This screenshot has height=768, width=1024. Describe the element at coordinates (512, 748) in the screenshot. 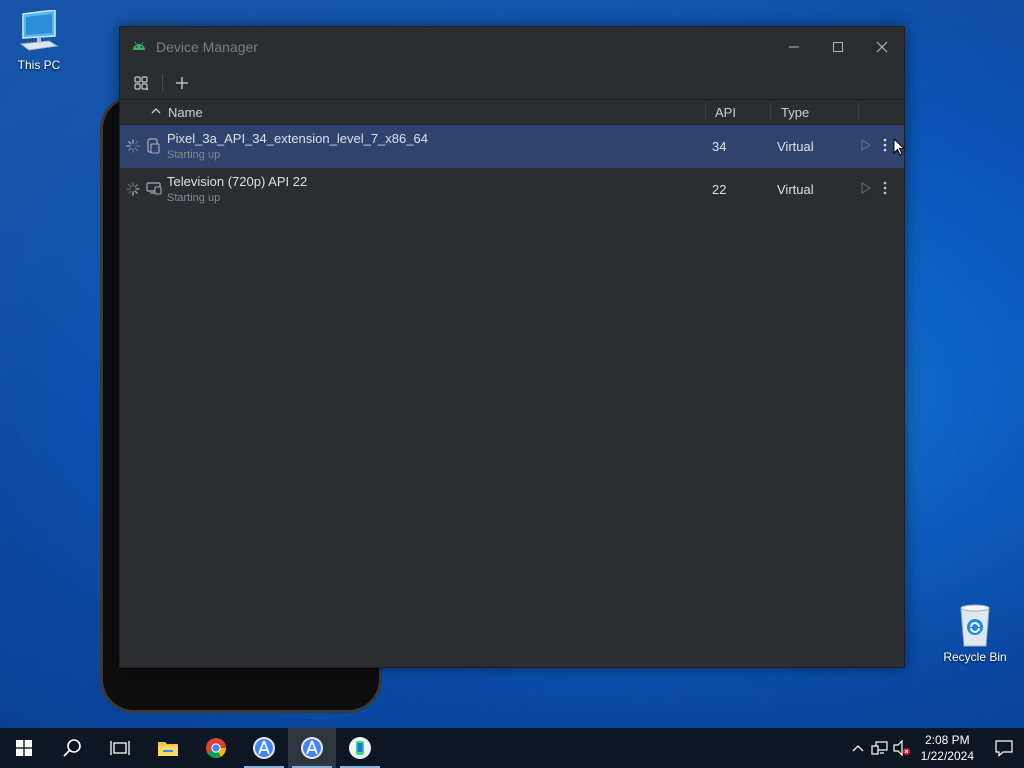

I see `taskbar: 2:08 PM 1/22/2024` at that location.